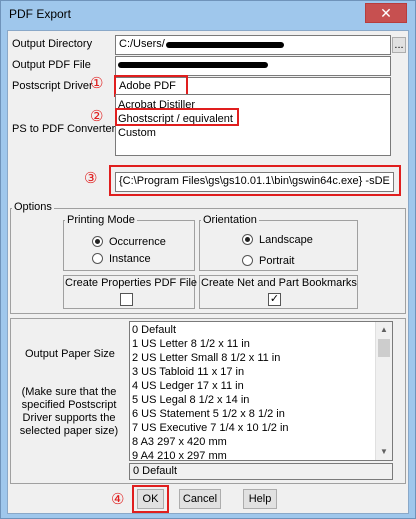 The height and width of the screenshot is (519, 416). I want to click on paper-size-option: 6 US Statement 5 1/2 x 8 1/2 in, so click(252, 414).